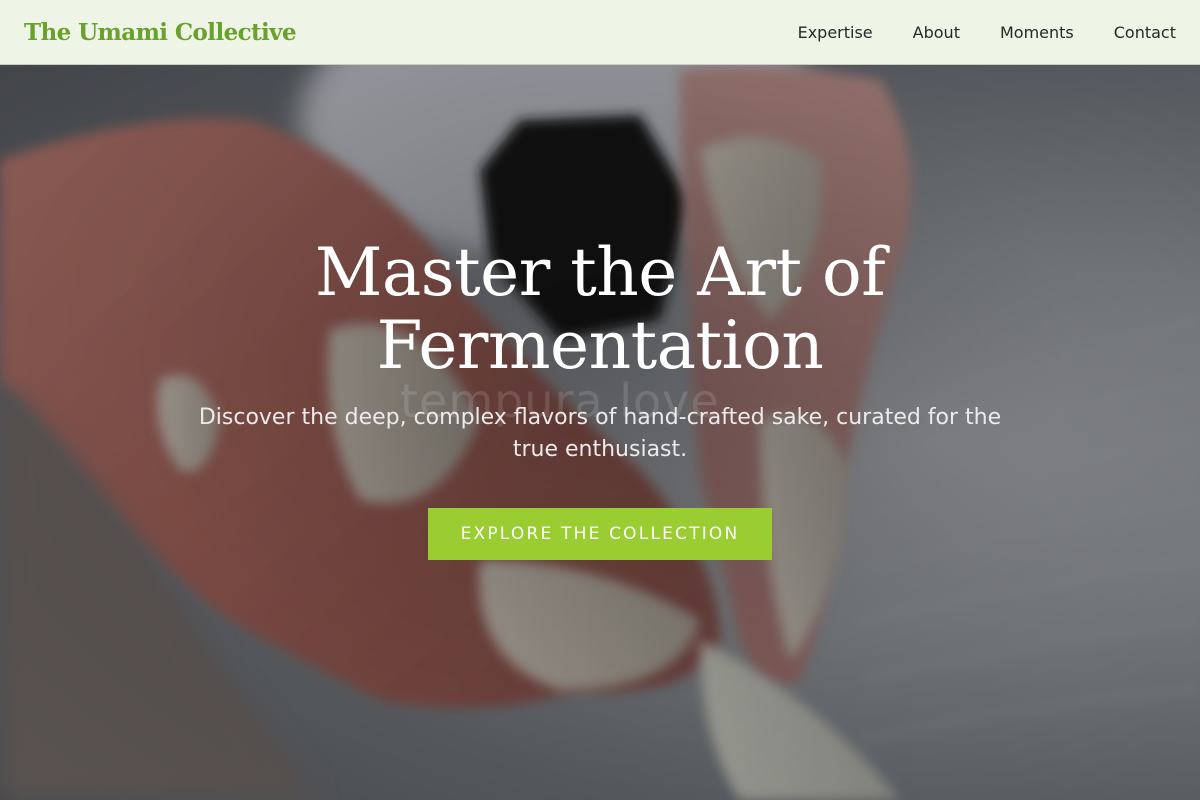  I want to click on nav-link-about: About, so click(936, 32).